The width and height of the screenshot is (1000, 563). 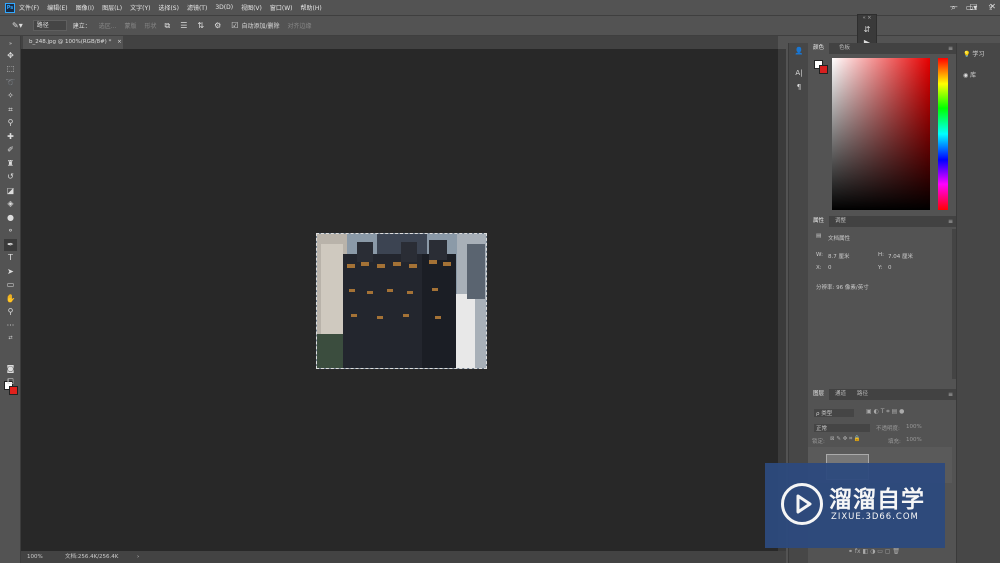 What do you see at coordinates (10, 382) in the screenshot?
I see `screen-mode-icon: ⧠` at bounding box center [10, 382].